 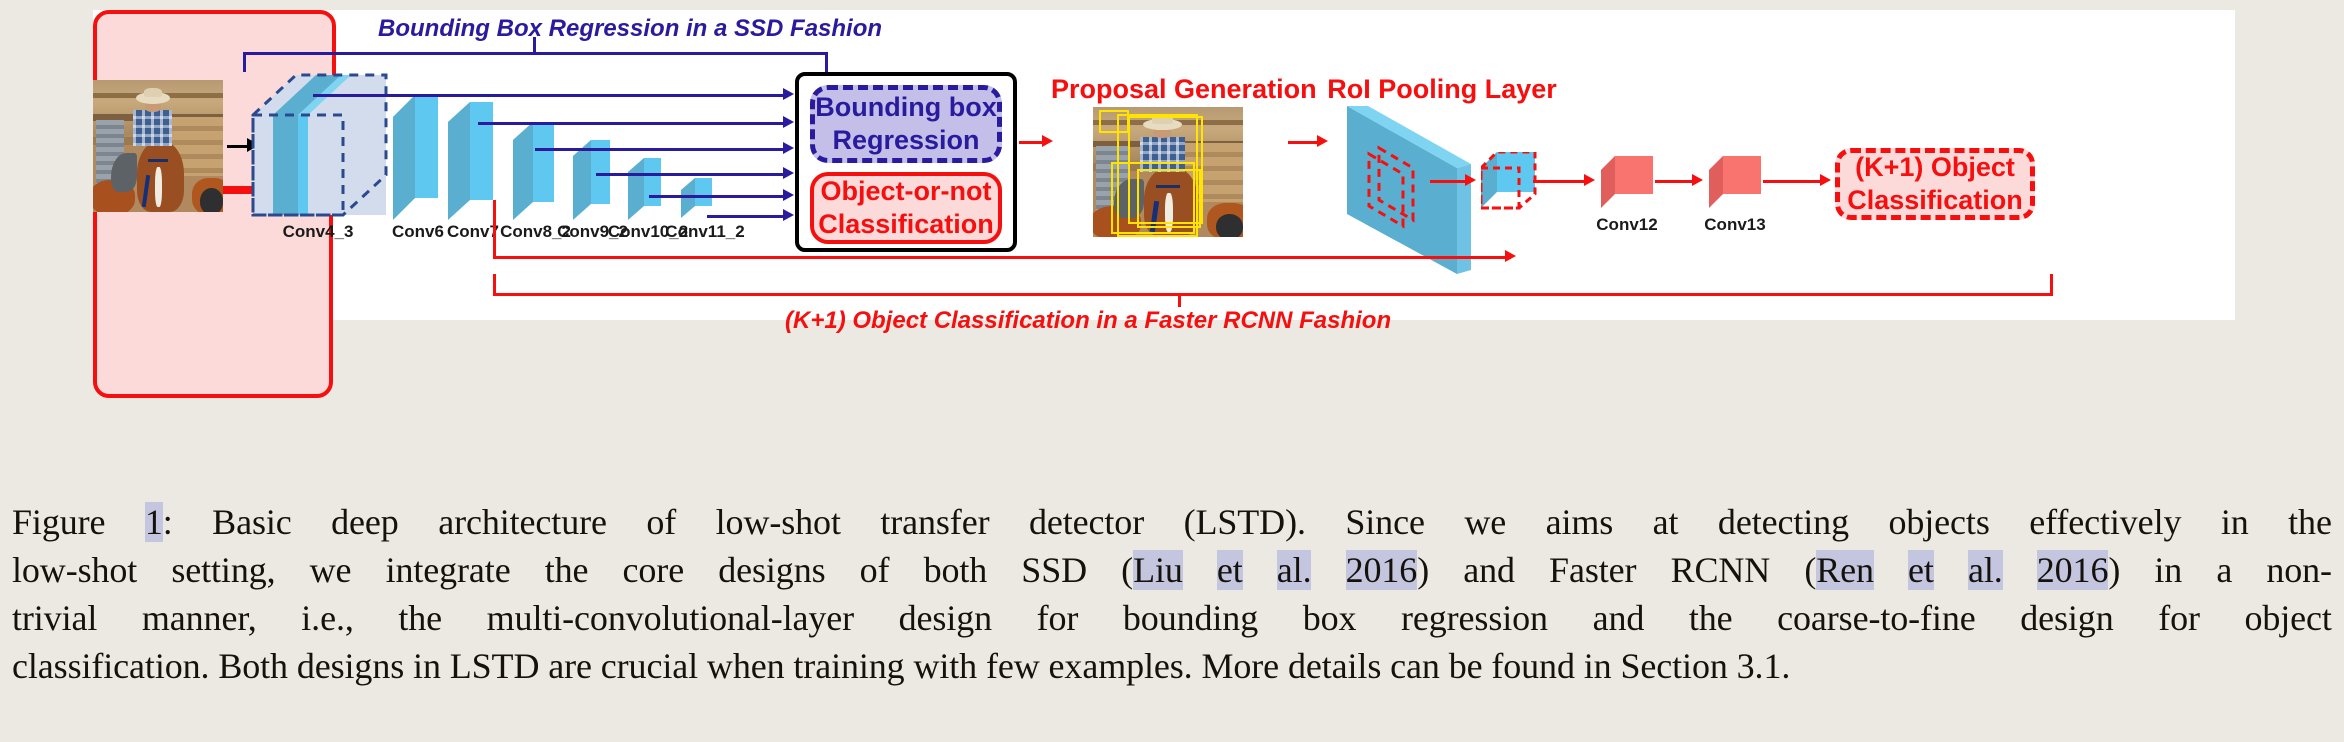 I want to click on caption-word: setting,, so click(x=223, y=570).